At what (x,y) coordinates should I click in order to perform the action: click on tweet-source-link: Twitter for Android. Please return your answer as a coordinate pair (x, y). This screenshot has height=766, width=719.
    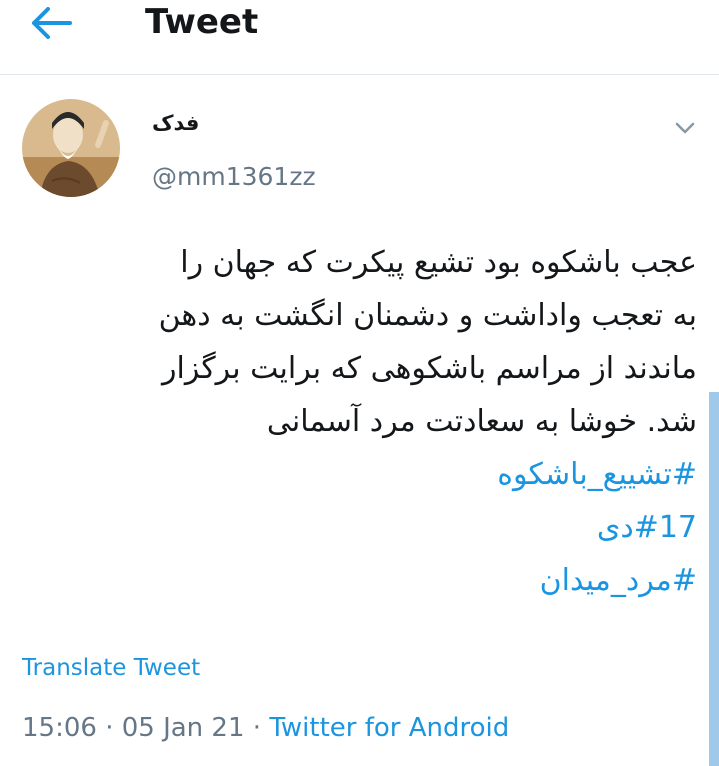
    Looking at the image, I should click on (389, 728).